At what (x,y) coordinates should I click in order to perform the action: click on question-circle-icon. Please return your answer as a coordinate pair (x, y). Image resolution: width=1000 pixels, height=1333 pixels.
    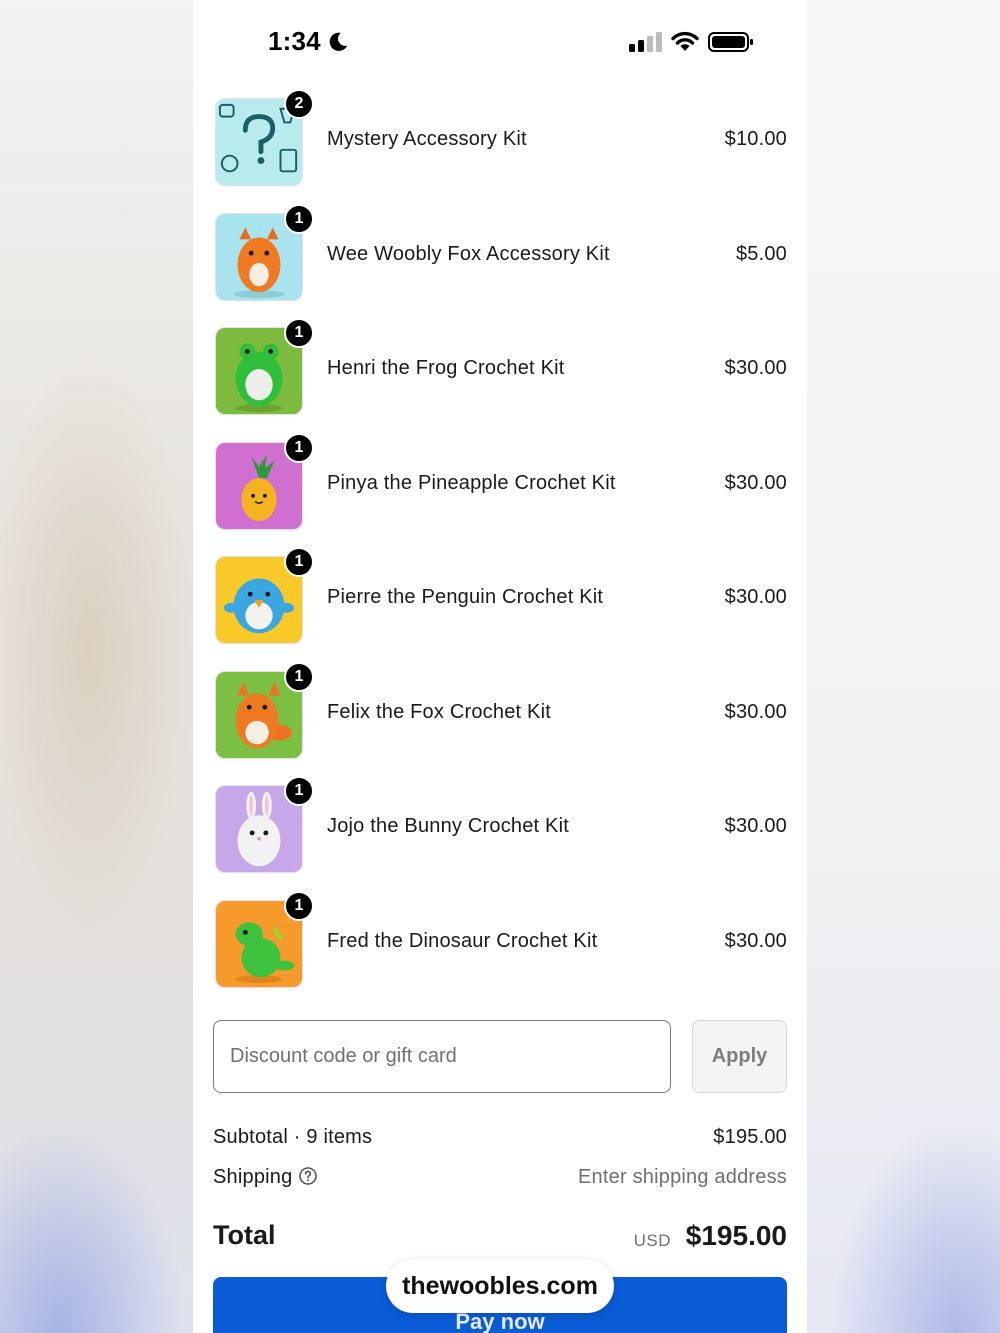
    Looking at the image, I should click on (308, 1176).